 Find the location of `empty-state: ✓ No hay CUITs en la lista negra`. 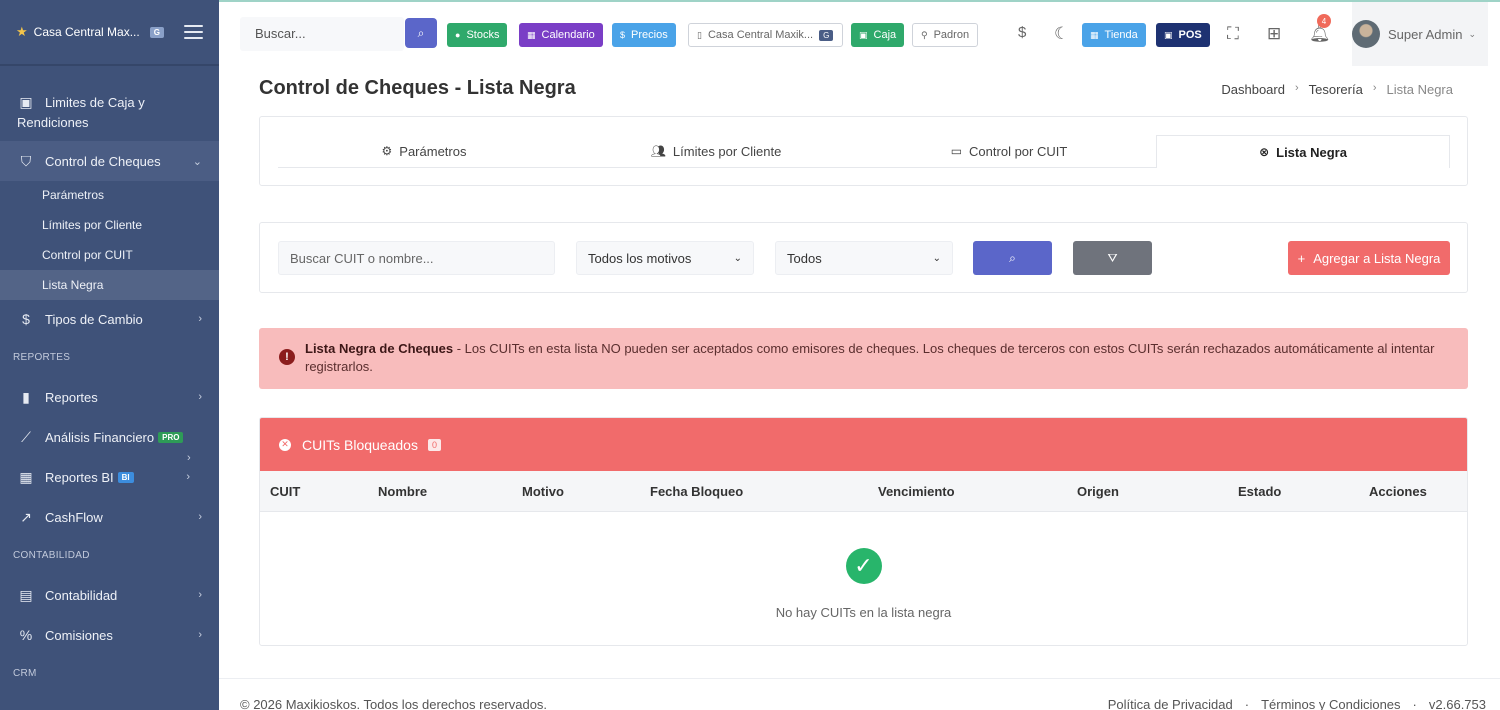

empty-state: ✓ No hay CUITs en la lista negra is located at coordinates (863, 584).